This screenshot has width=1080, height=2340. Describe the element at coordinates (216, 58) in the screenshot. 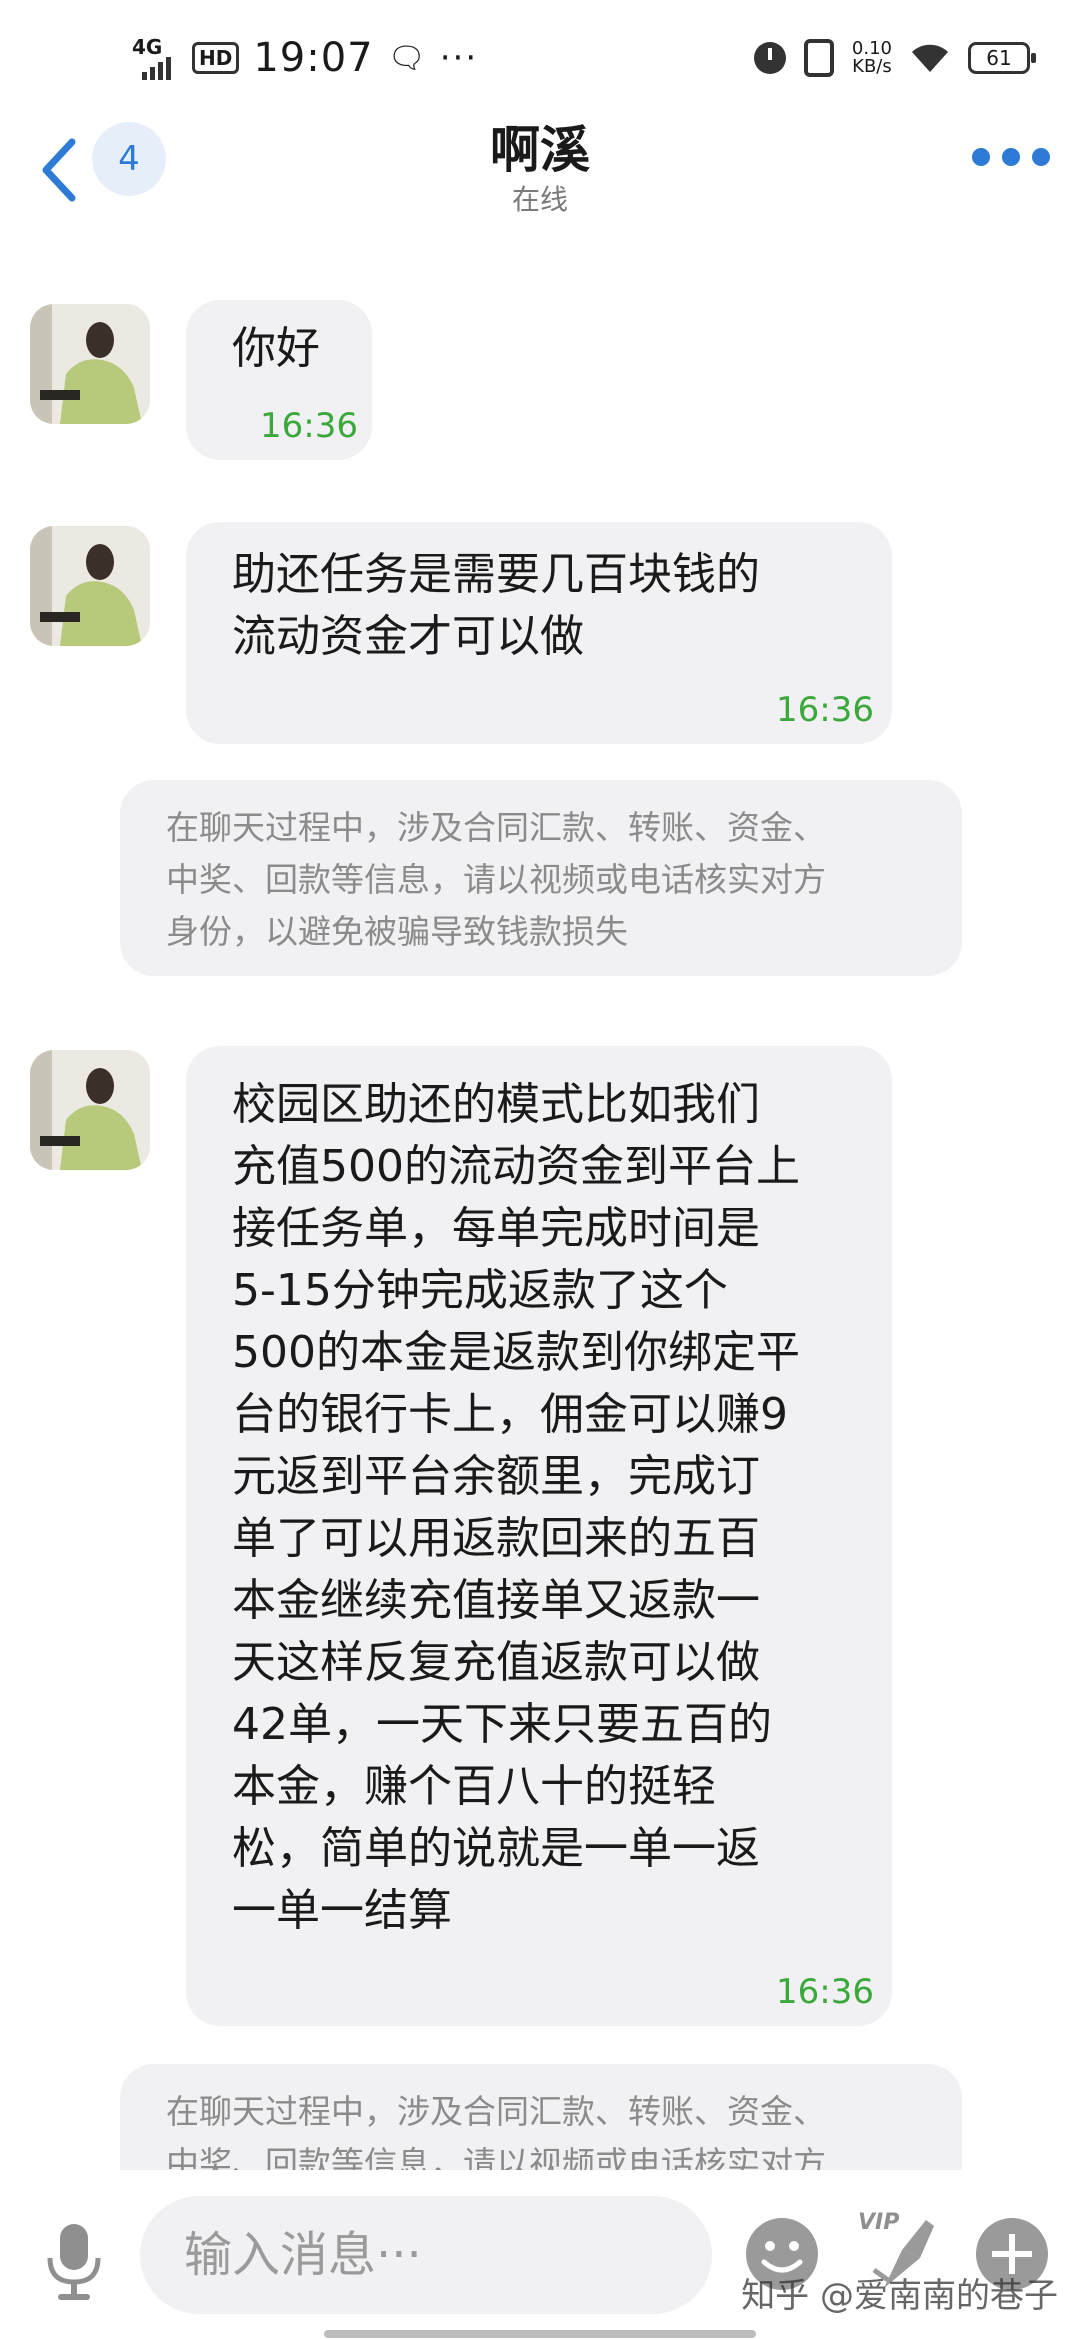

I see `hd-icon: HD` at that location.